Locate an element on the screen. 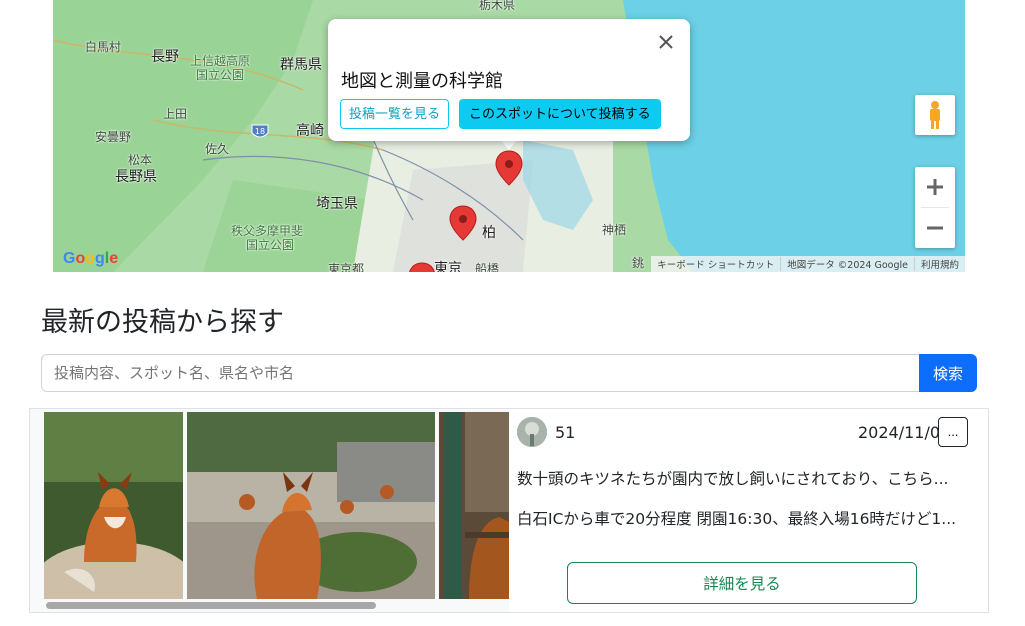  map-label: 柏 is located at coordinates (489, 233).